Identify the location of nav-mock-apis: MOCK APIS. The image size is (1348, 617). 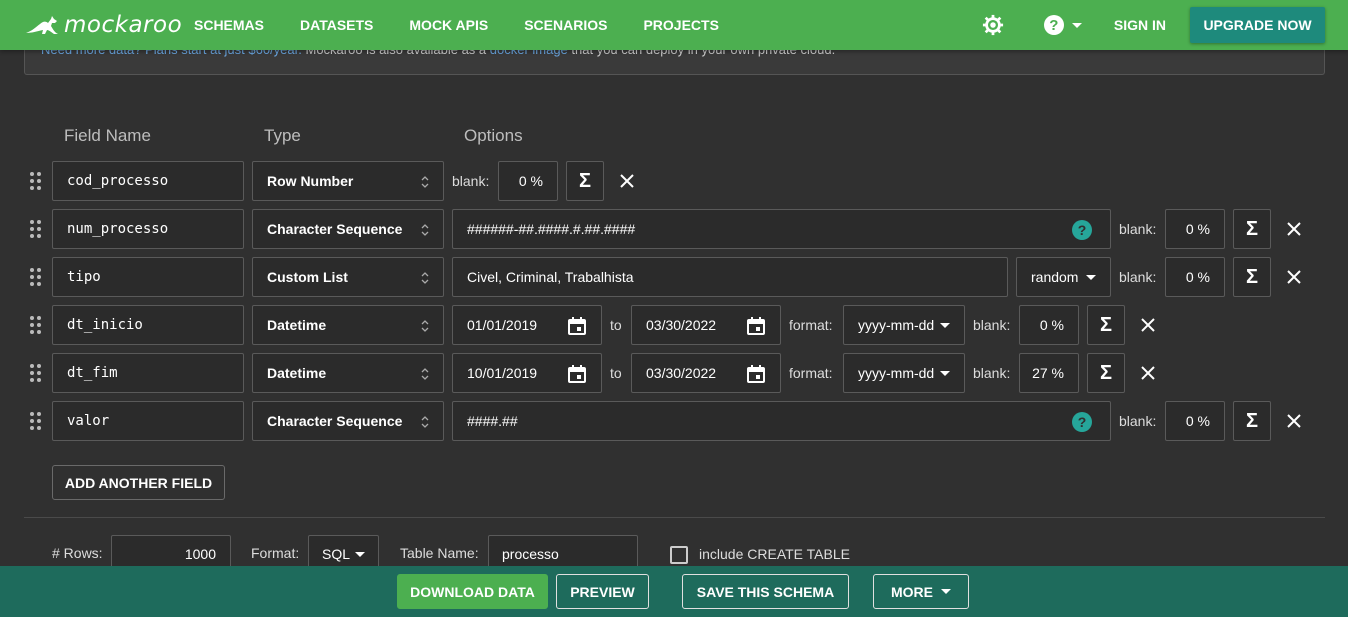
(448, 25).